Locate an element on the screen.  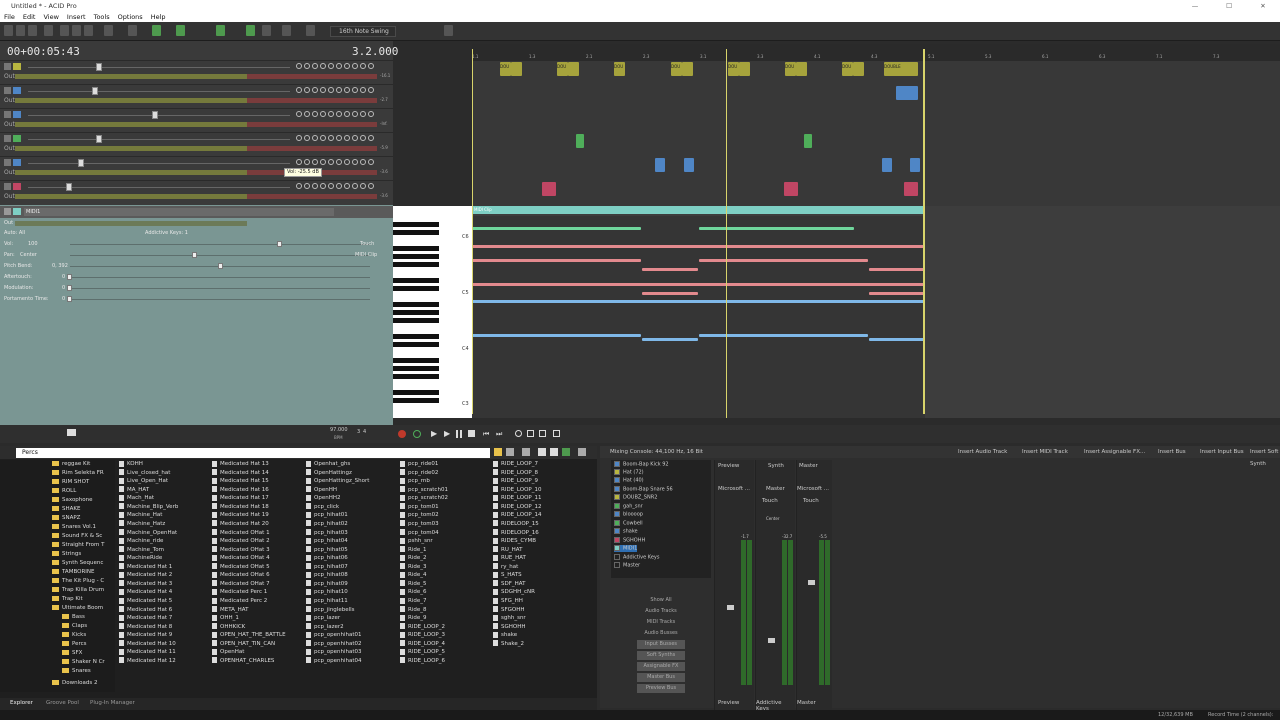
file-item: Medicated Hat 20 is located at coordinates (249, 524).